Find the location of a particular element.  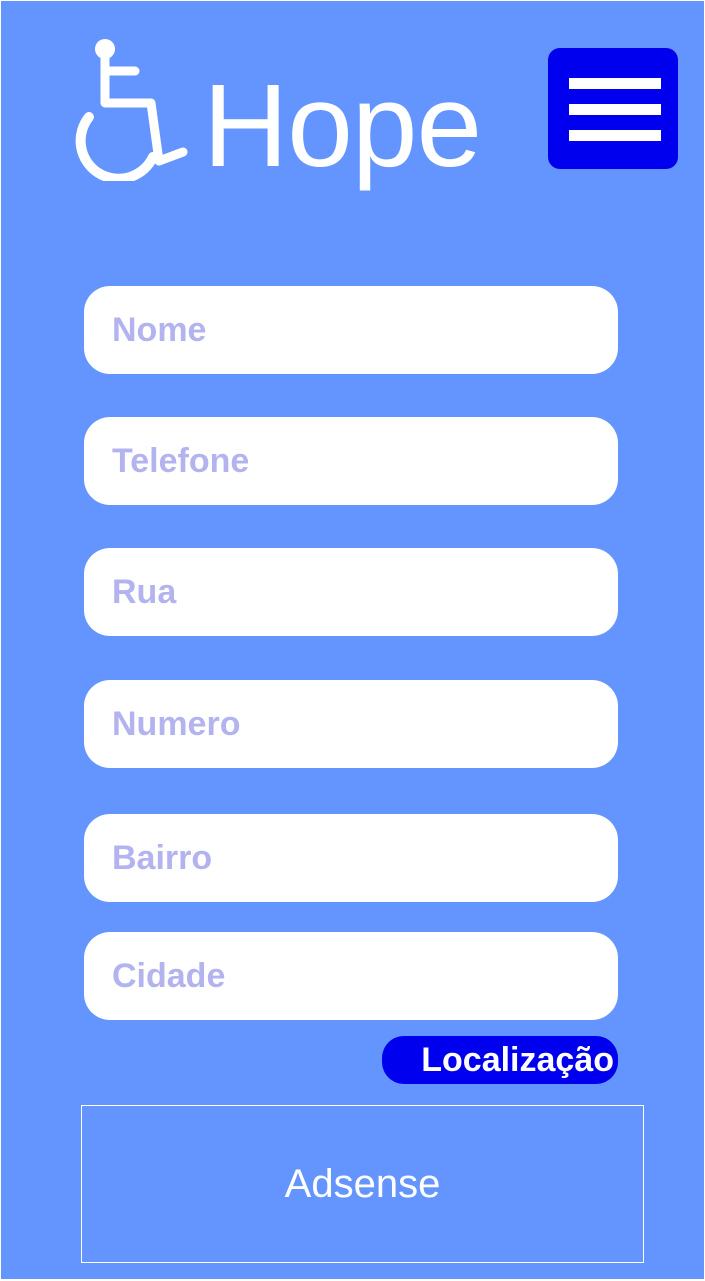

bairro-field is located at coordinates (351, 858).